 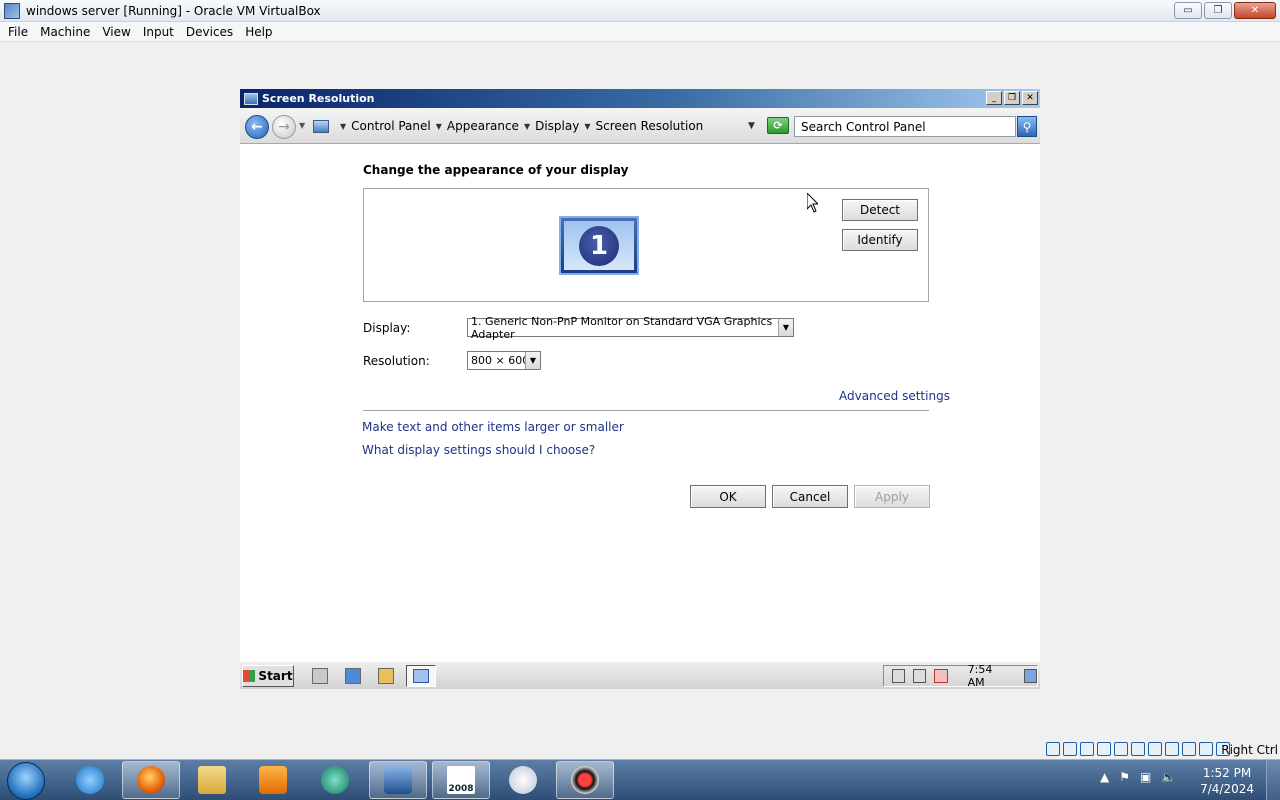 I want to click on taskbar-server-2008: 2008, so click(x=461, y=780).